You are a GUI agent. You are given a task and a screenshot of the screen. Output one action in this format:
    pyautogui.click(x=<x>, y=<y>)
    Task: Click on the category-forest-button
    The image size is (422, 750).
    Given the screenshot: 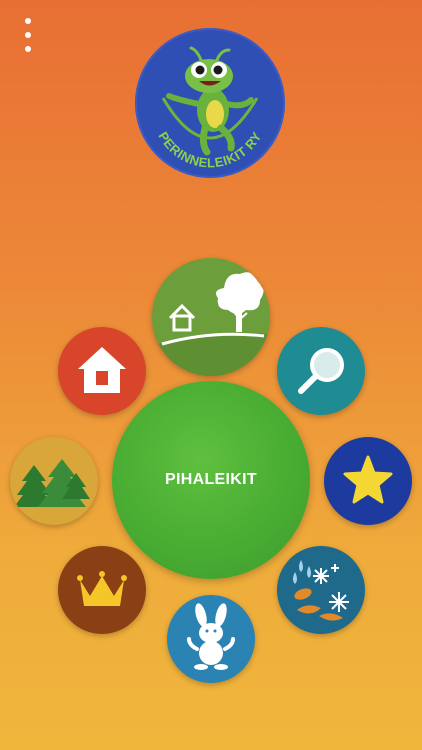 What is the action you would take?
    pyautogui.click(x=54, y=481)
    